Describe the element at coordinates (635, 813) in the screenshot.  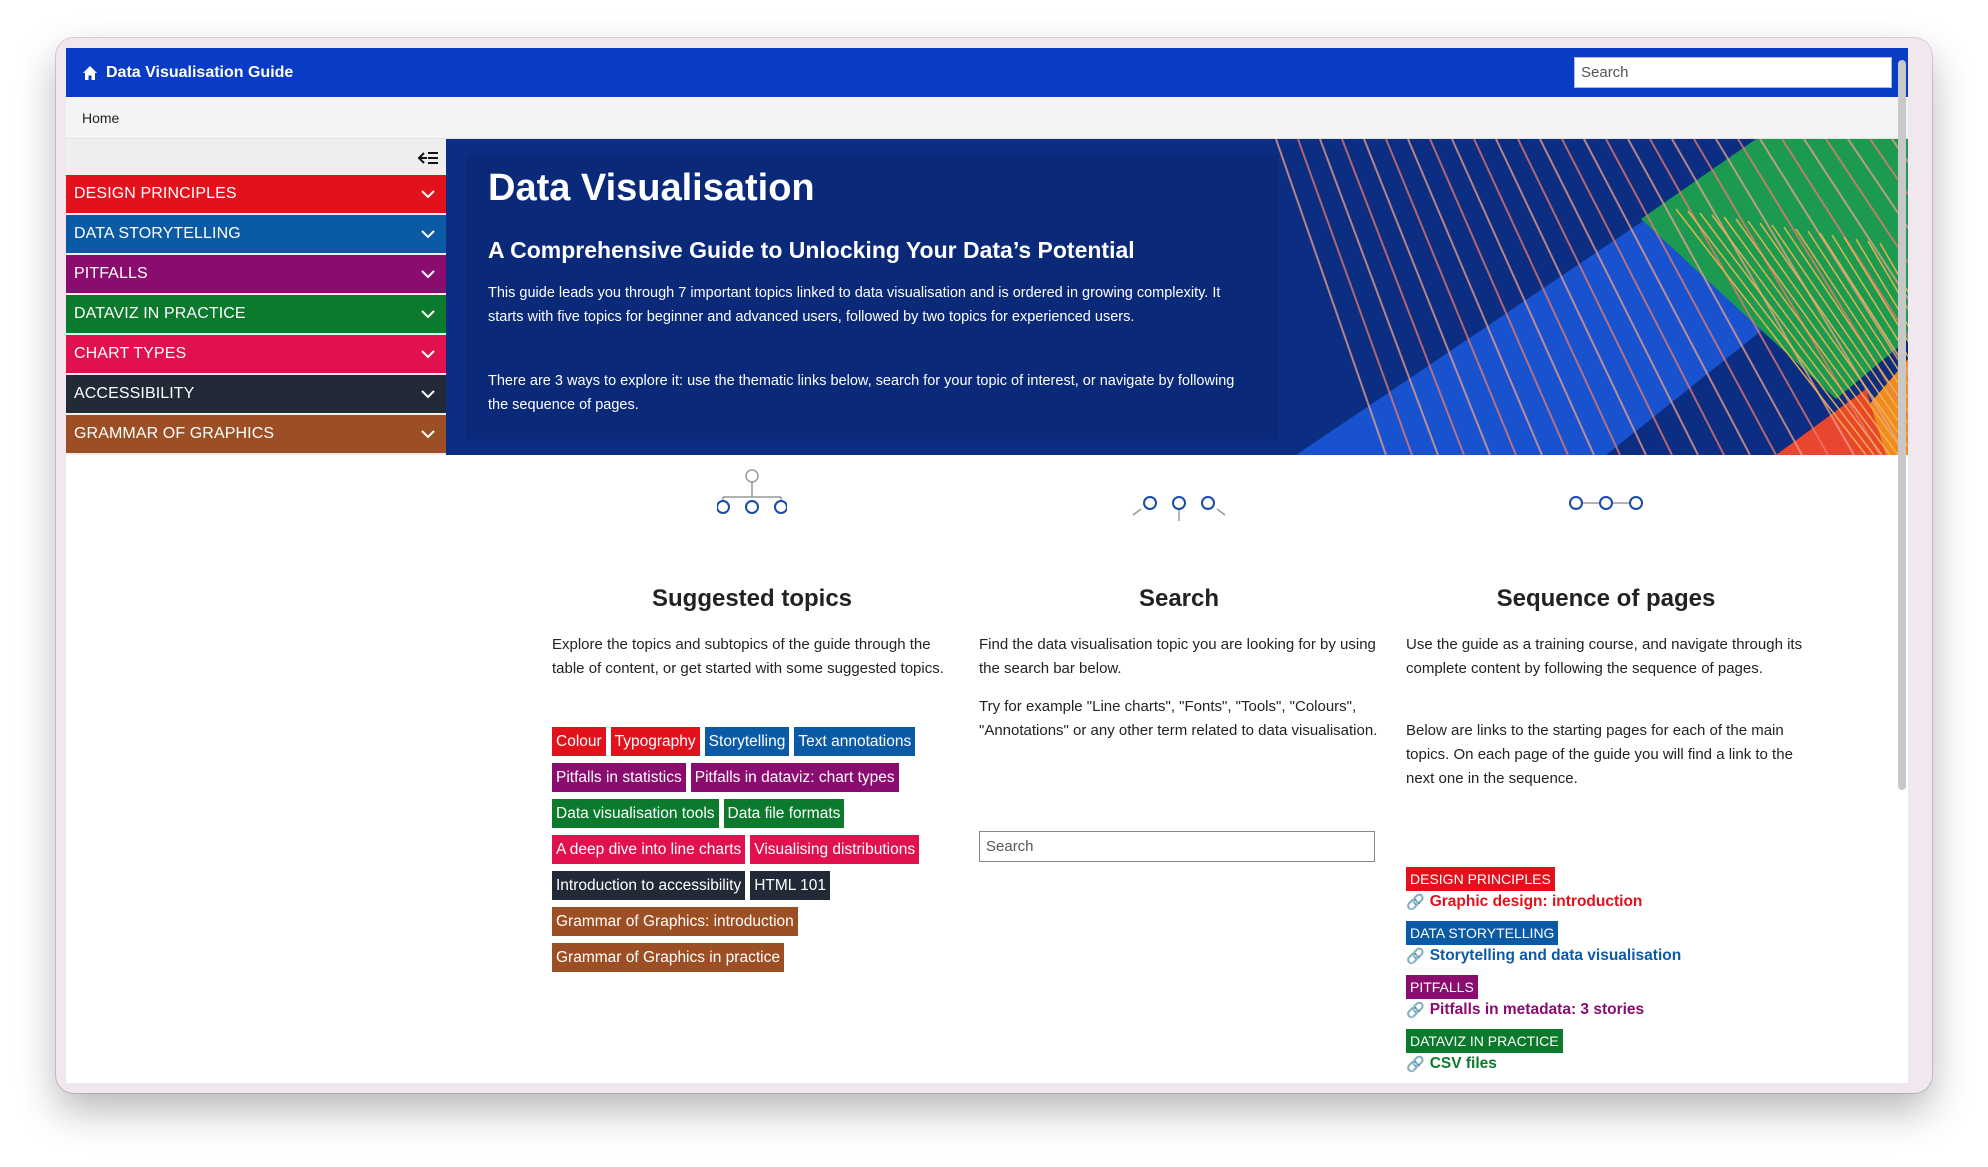
I see `topic-tag: Data visualisation tools` at that location.